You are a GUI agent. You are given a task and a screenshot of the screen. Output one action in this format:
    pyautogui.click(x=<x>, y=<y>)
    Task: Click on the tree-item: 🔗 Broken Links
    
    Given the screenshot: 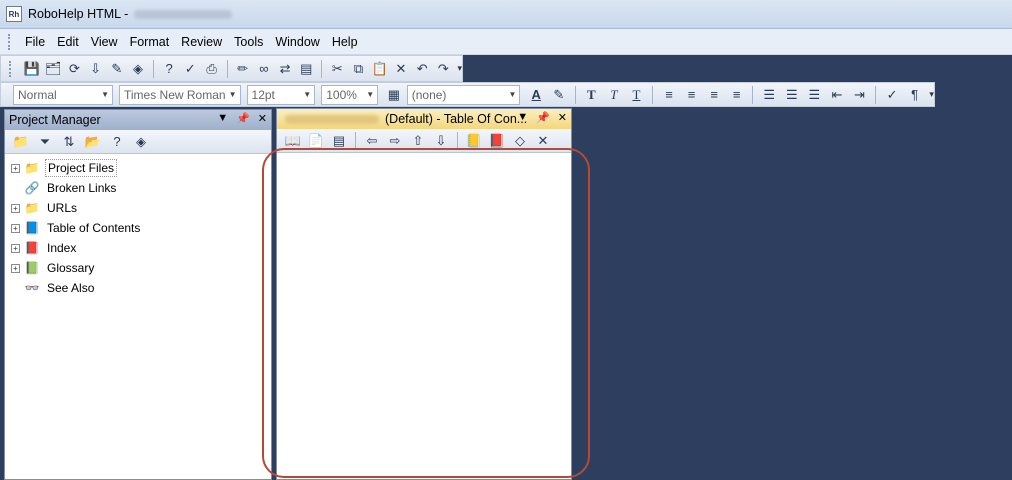 What is the action you would take?
    pyautogui.click(x=141, y=188)
    